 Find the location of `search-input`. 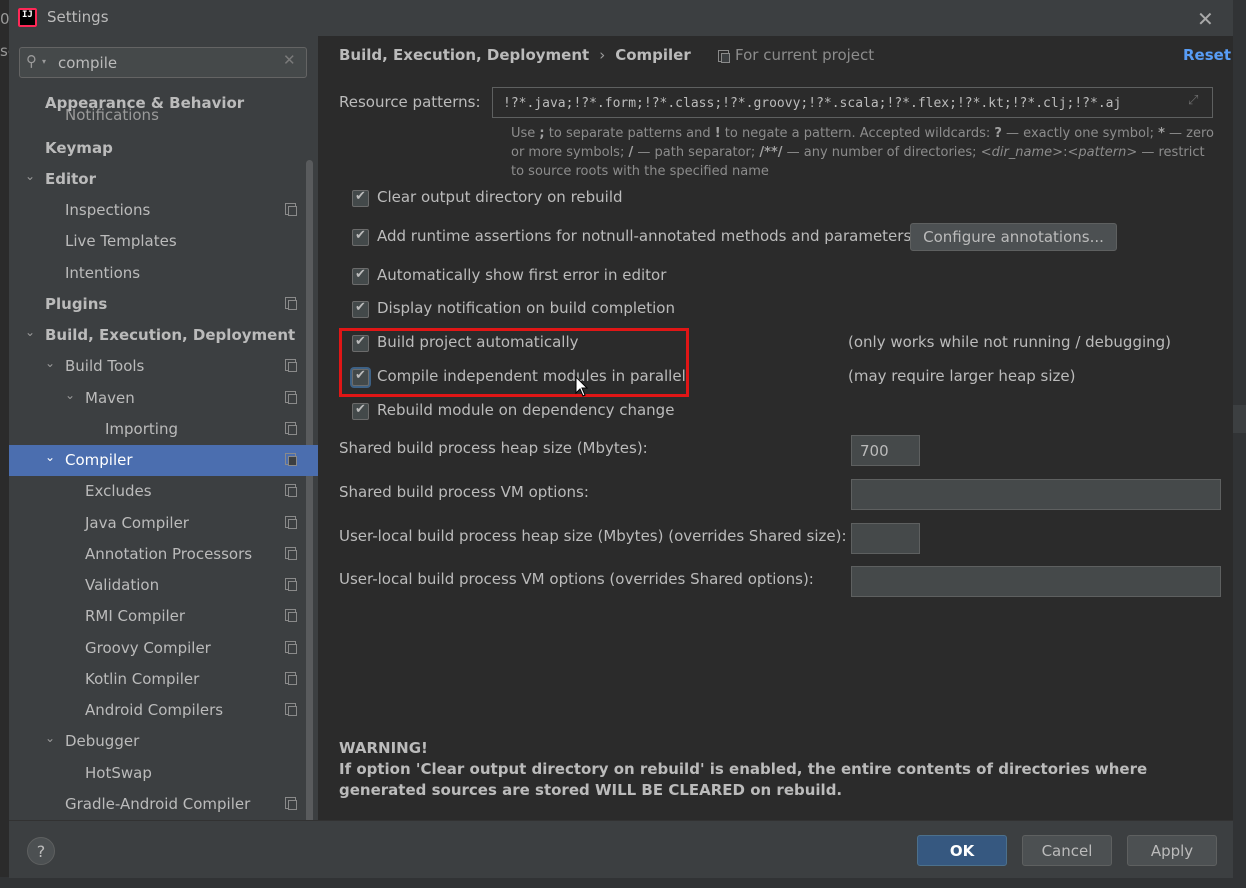

search-input is located at coordinates (163, 63).